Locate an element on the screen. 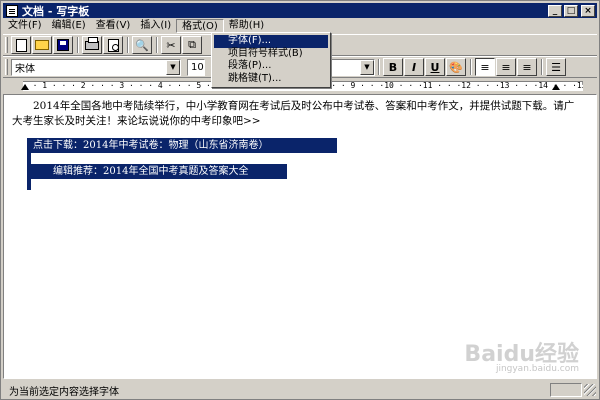 This screenshot has height=400, width=600. wordpad-app-icon is located at coordinates (12, 10).